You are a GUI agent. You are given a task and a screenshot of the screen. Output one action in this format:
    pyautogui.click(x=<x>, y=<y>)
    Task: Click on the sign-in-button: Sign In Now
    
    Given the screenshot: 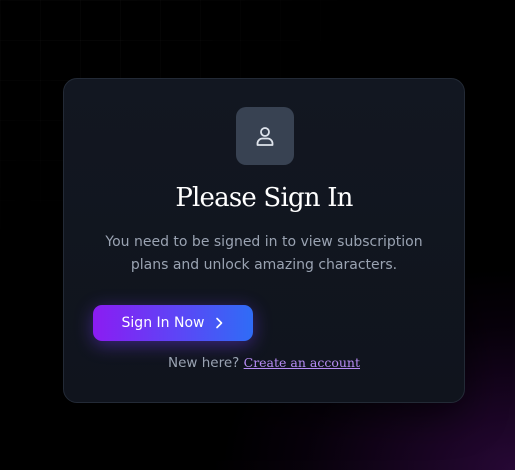 What is the action you would take?
    pyautogui.click(x=173, y=323)
    